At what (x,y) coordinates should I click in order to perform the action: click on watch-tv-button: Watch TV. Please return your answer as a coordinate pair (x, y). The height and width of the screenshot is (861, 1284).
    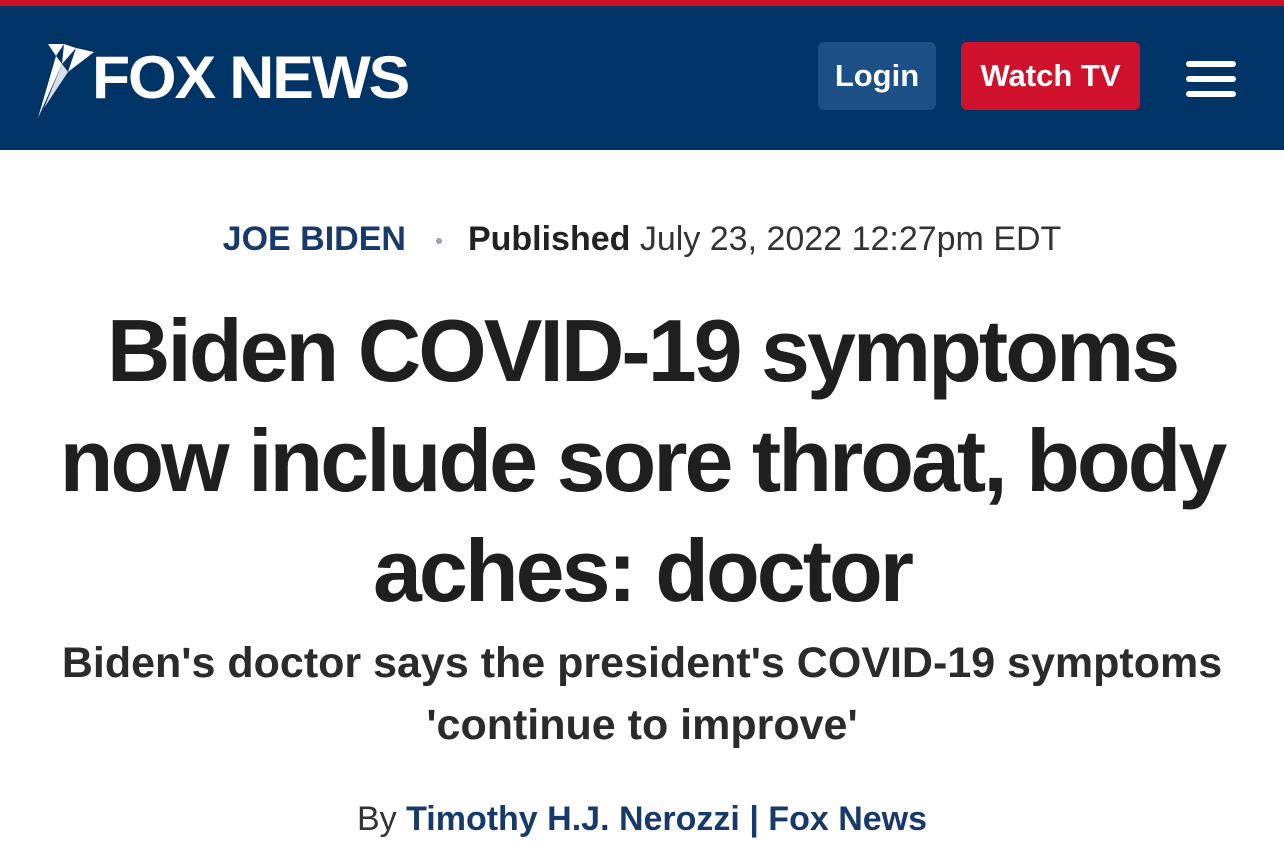
    Looking at the image, I should click on (1050, 76).